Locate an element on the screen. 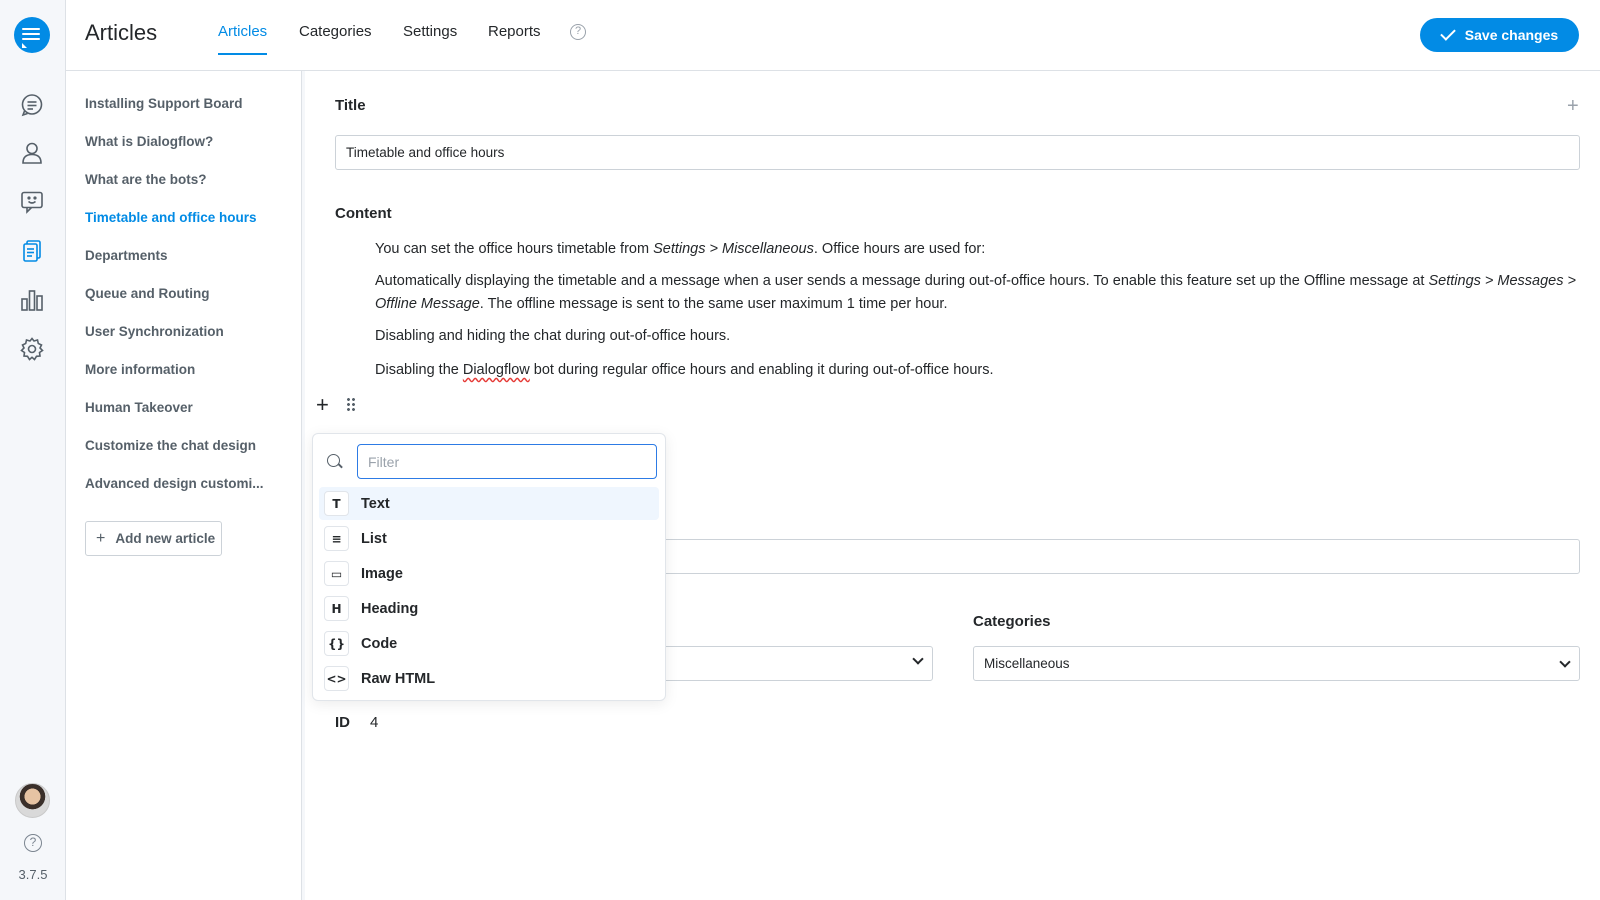 The height and width of the screenshot is (900, 1600). article-item: Installing Support Board is located at coordinates (164, 103).